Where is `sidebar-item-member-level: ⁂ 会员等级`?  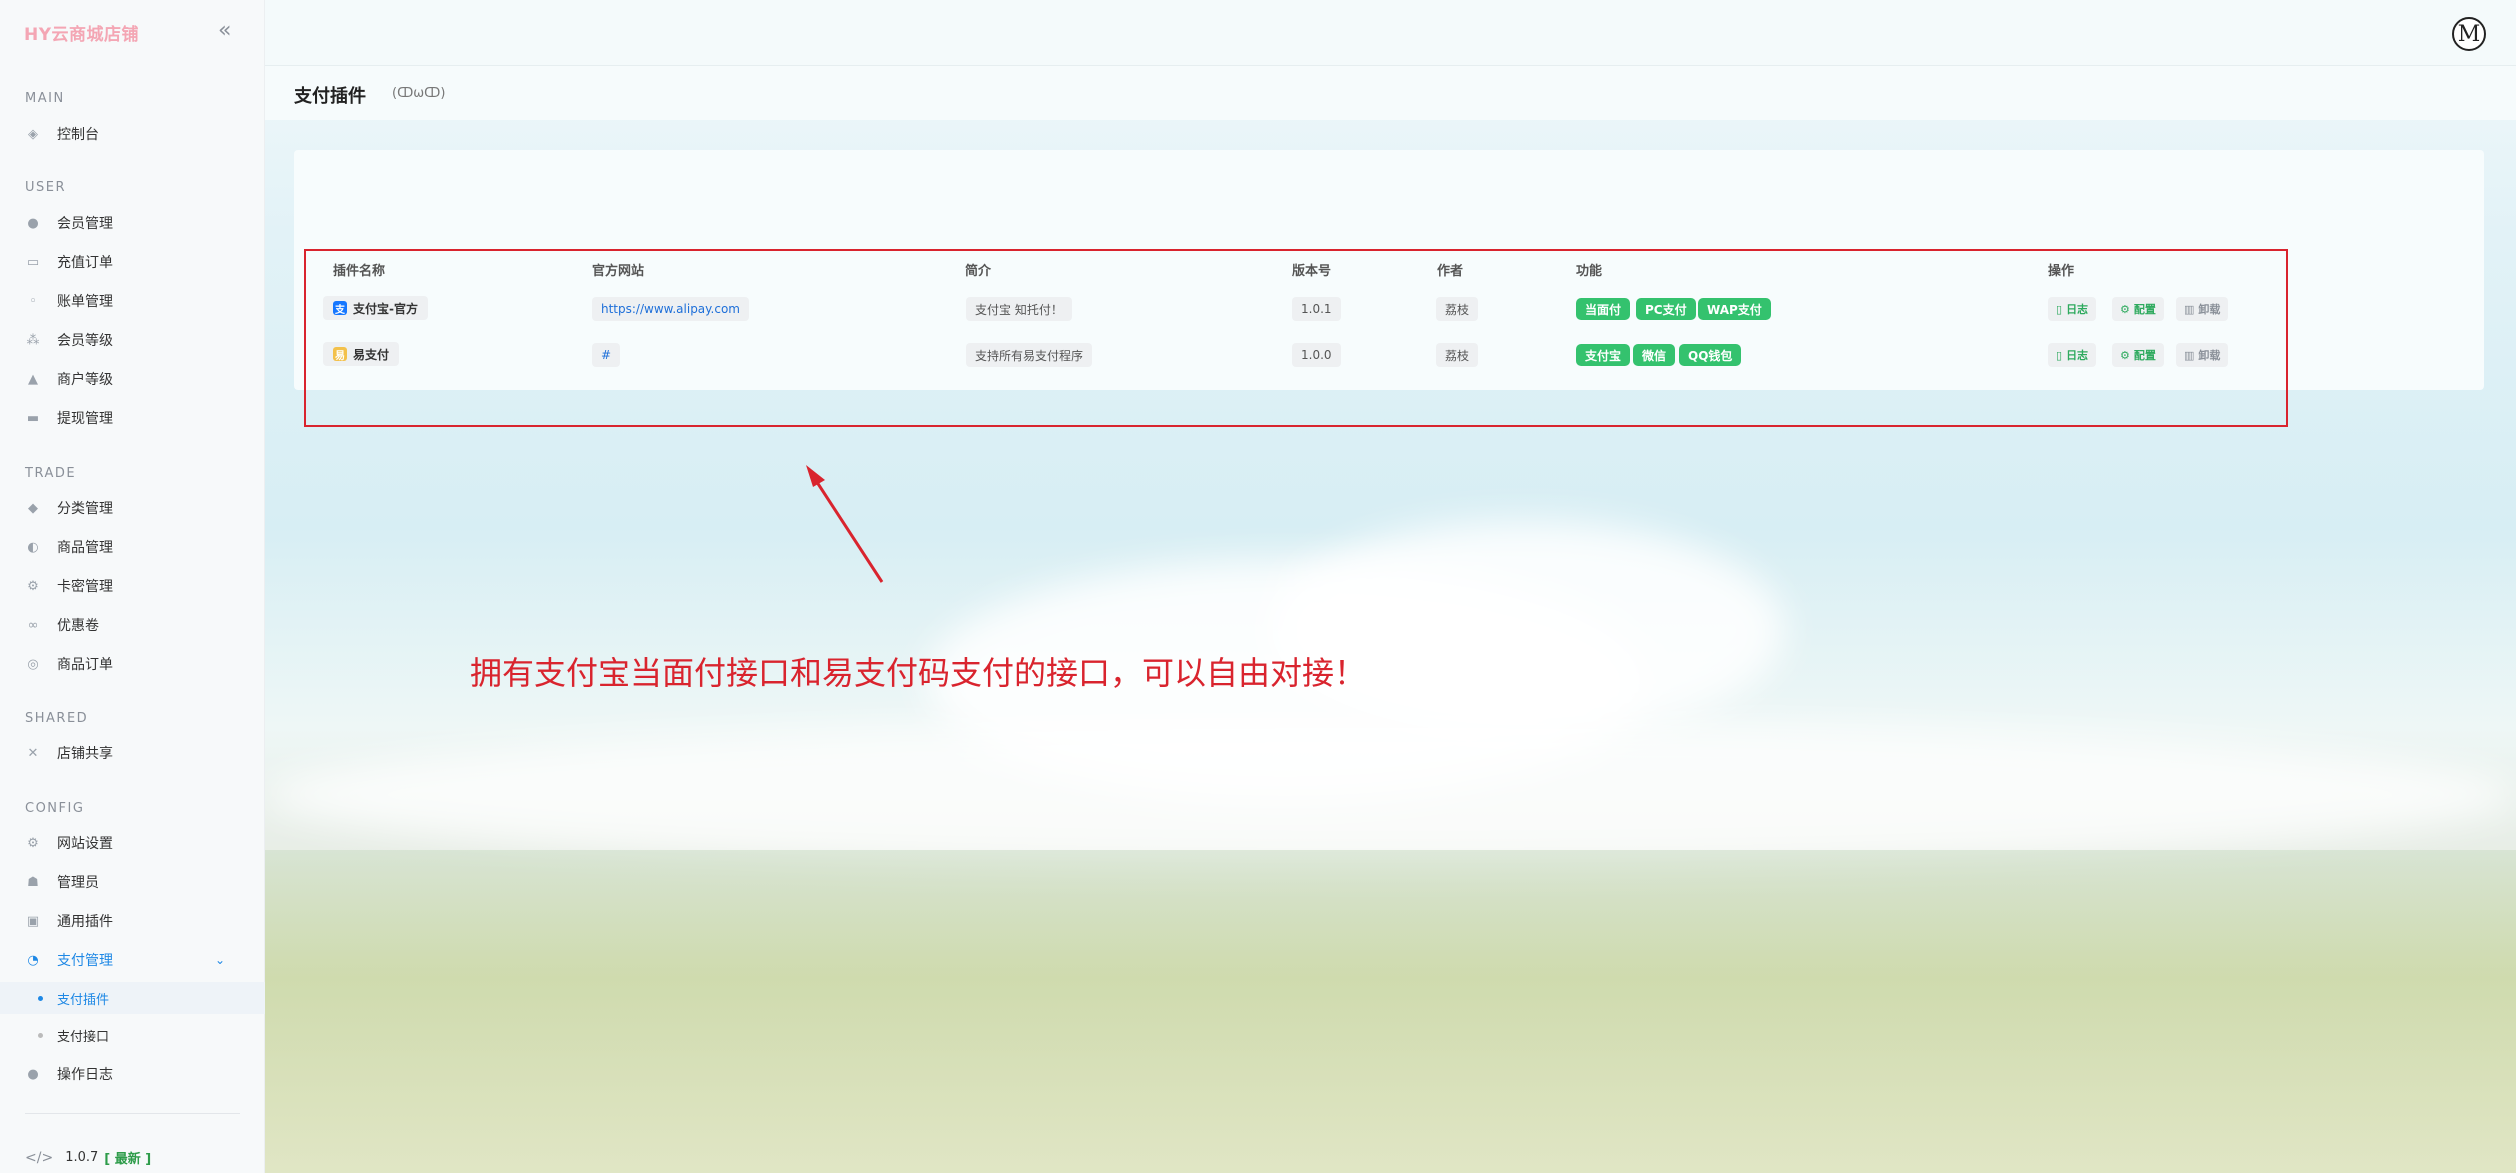 sidebar-item-member-level: ⁂ 会员等级 is located at coordinates (135, 340).